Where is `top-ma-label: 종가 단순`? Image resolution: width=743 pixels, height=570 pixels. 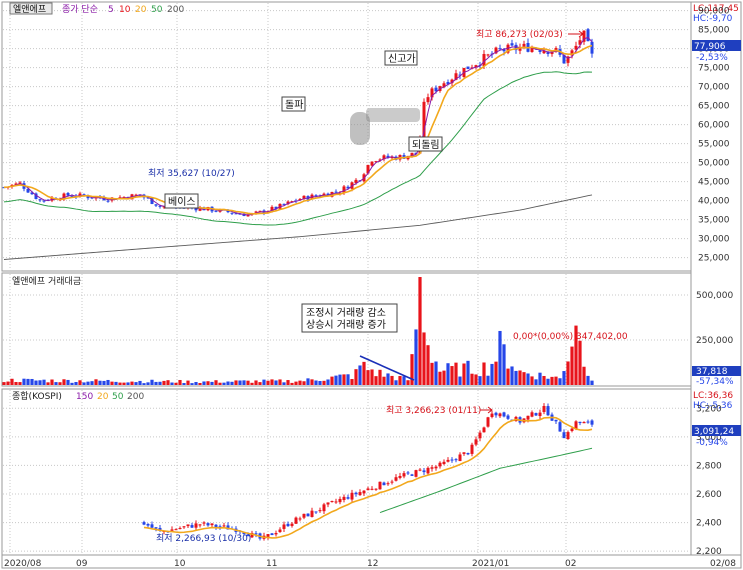
top-ma-label: 종가 단순 is located at coordinates (80, 9).